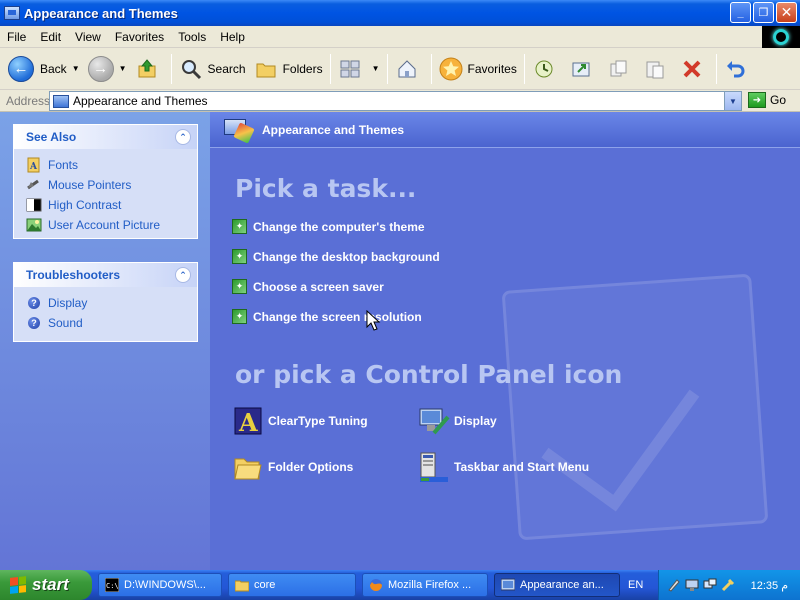 Image resolution: width=800 pixels, height=600 pixels. I want to click on close-button: ✕, so click(786, 12).